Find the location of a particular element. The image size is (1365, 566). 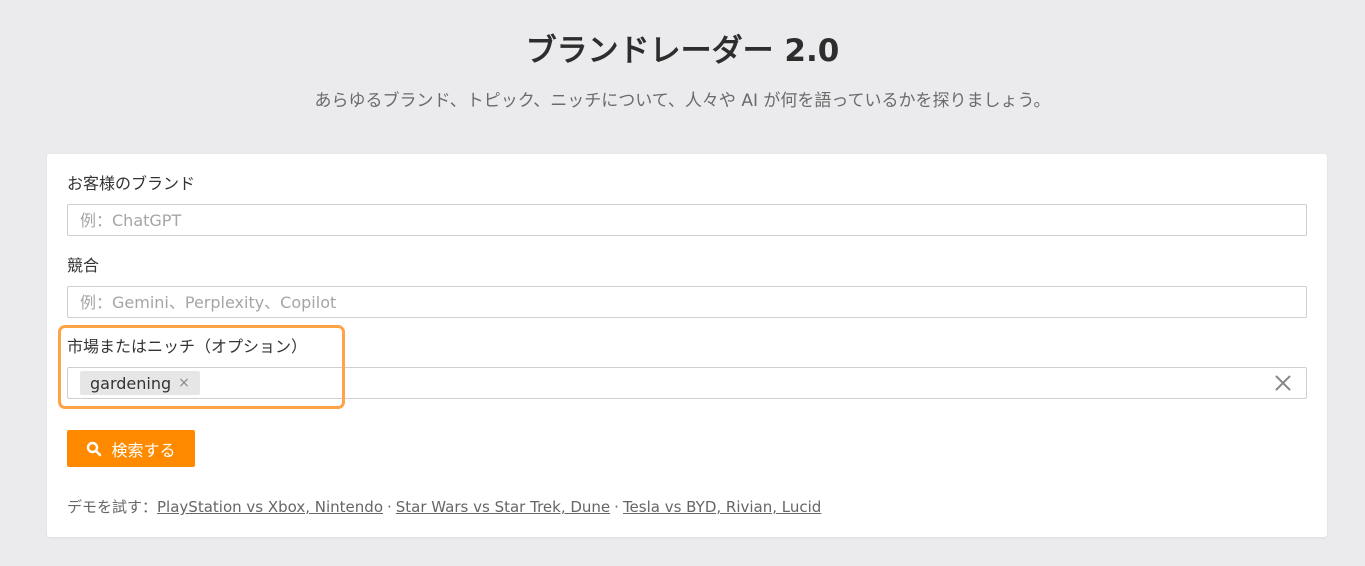

search-icon is located at coordinates (94, 448).